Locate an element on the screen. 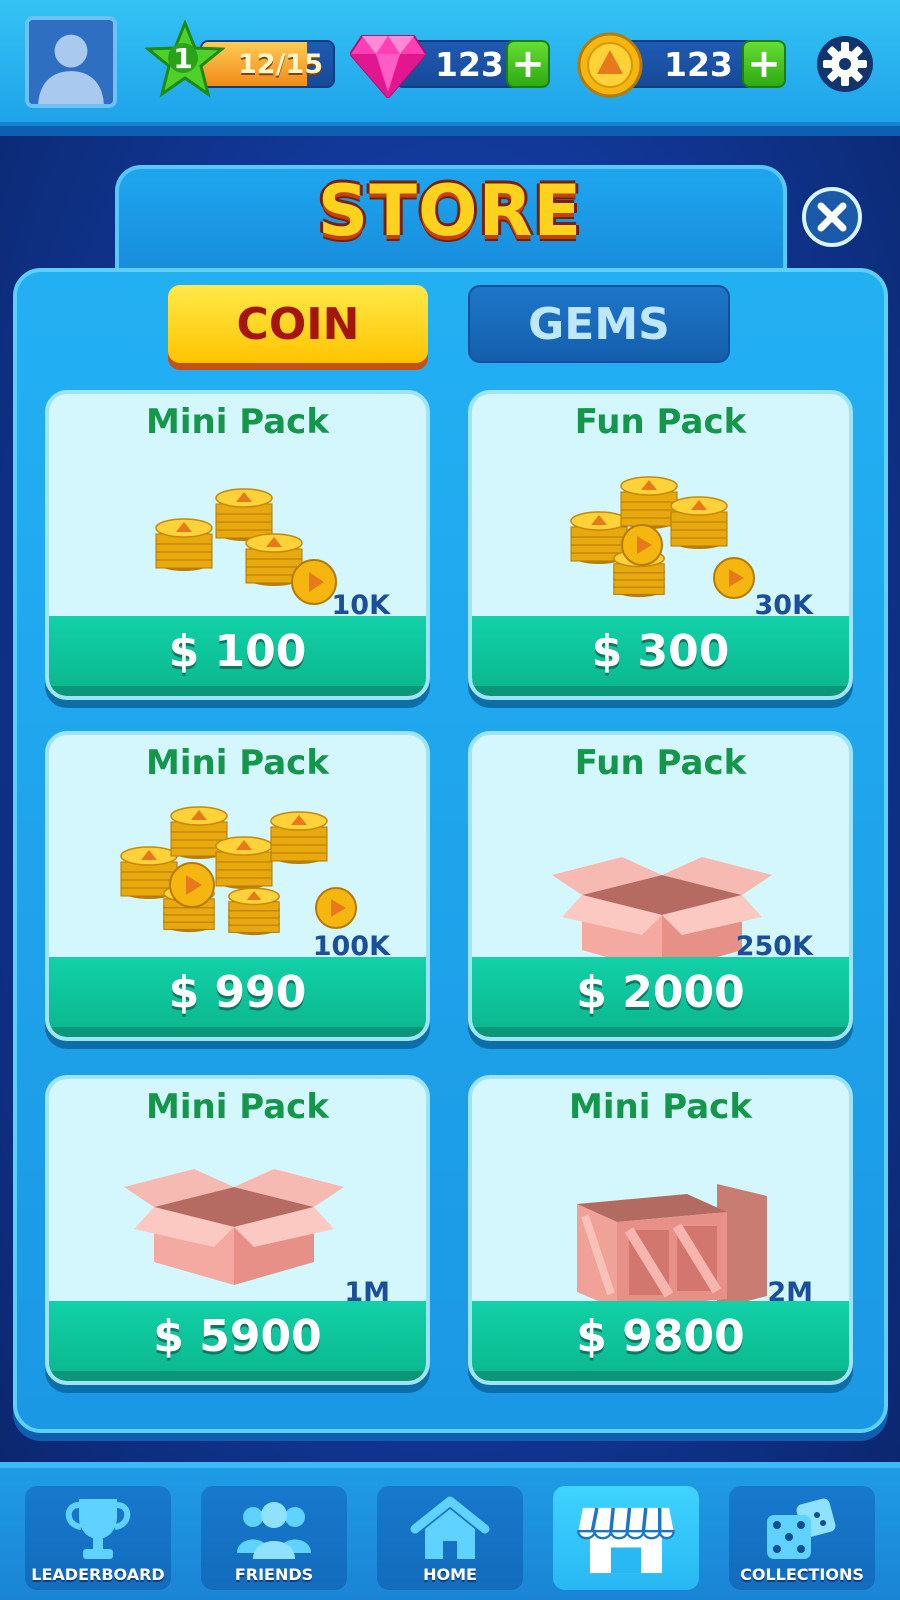 The height and width of the screenshot is (1600, 900). pack-card: Mini Pack 1M $ 5900 is located at coordinates (237, 1230).